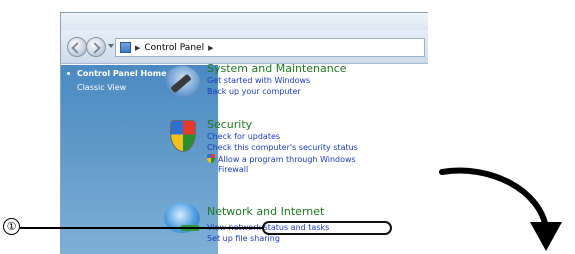  I want to click on title-bar, so click(244, 21).